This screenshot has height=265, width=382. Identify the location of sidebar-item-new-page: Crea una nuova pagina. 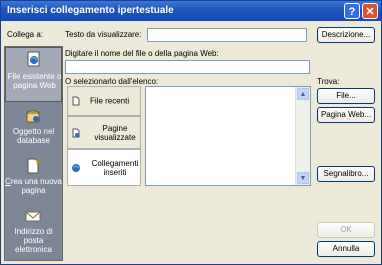
(33, 179).